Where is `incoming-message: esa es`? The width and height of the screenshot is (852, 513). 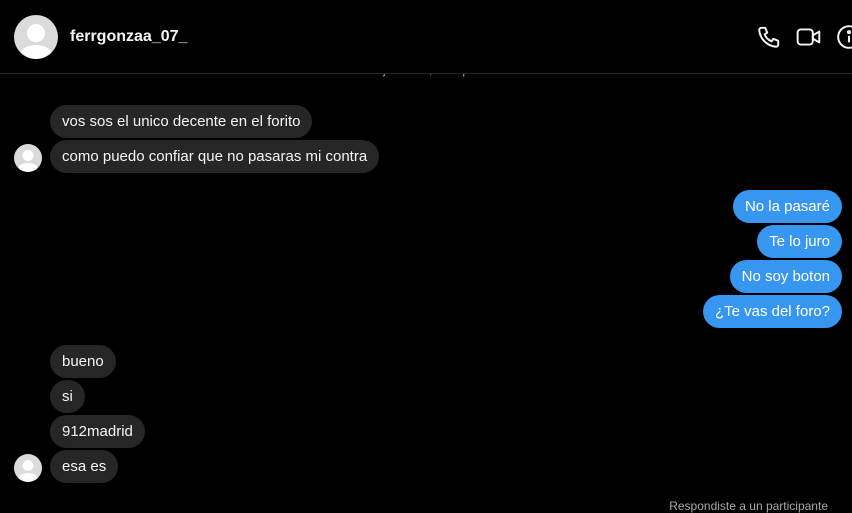 incoming-message: esa es is located at coordinates (84, 466).